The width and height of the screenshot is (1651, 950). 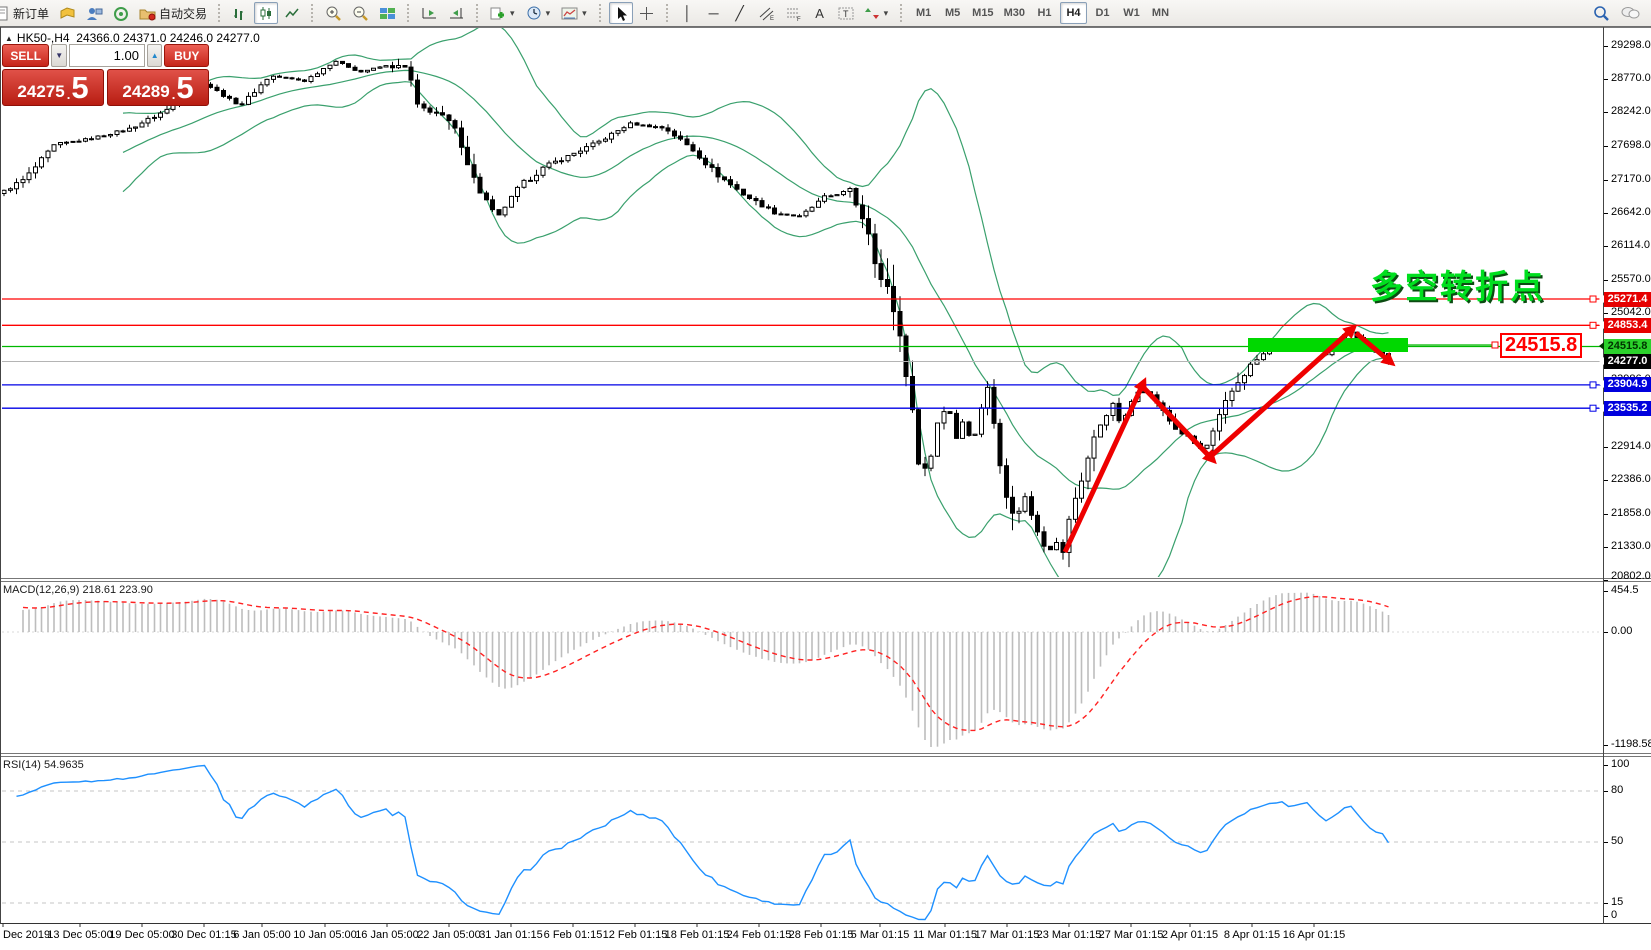 What do you see at coordinates (59, 55) in the screenshot?
I see `volume-decrement-button: ▼` at bounding box center [59, 55].